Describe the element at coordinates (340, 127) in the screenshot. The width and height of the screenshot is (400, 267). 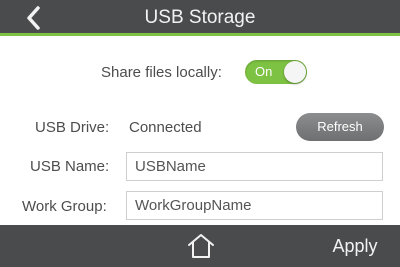
I see `refresh-button: Refresh` at that location.